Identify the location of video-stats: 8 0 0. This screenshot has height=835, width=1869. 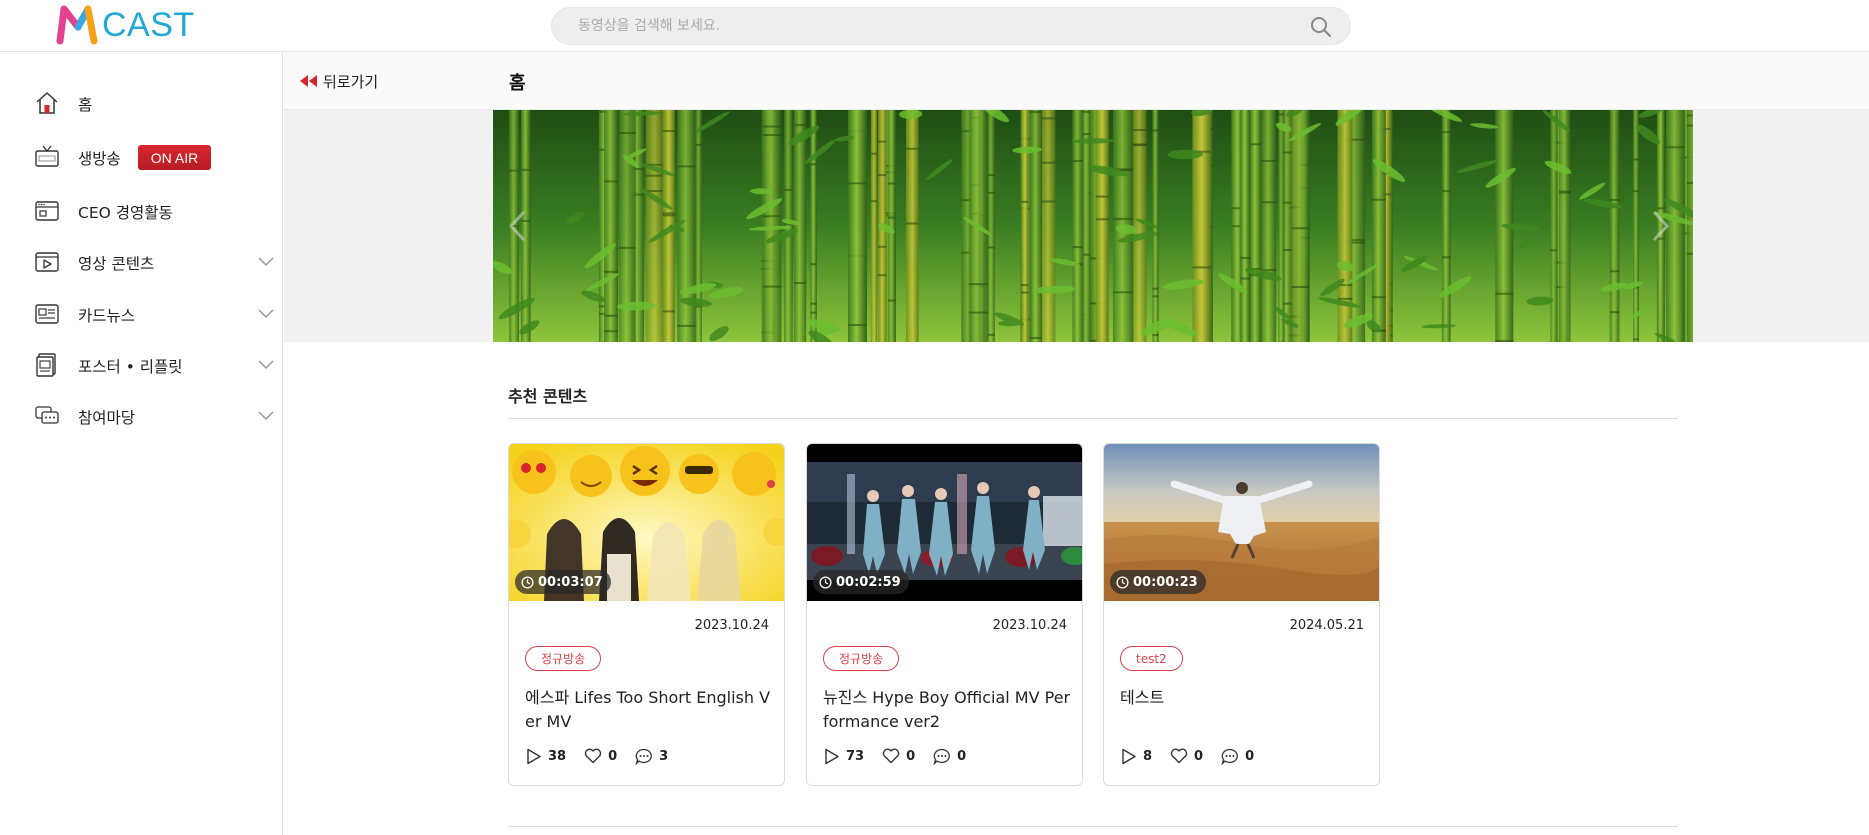
(1196, 756).